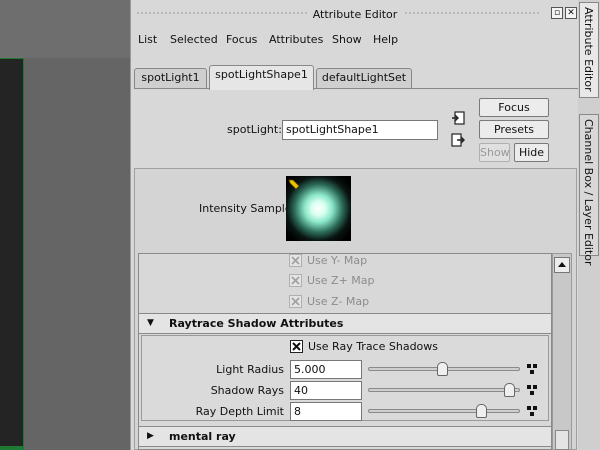  I want to click on presets-button: Presets, so click(514, 129).